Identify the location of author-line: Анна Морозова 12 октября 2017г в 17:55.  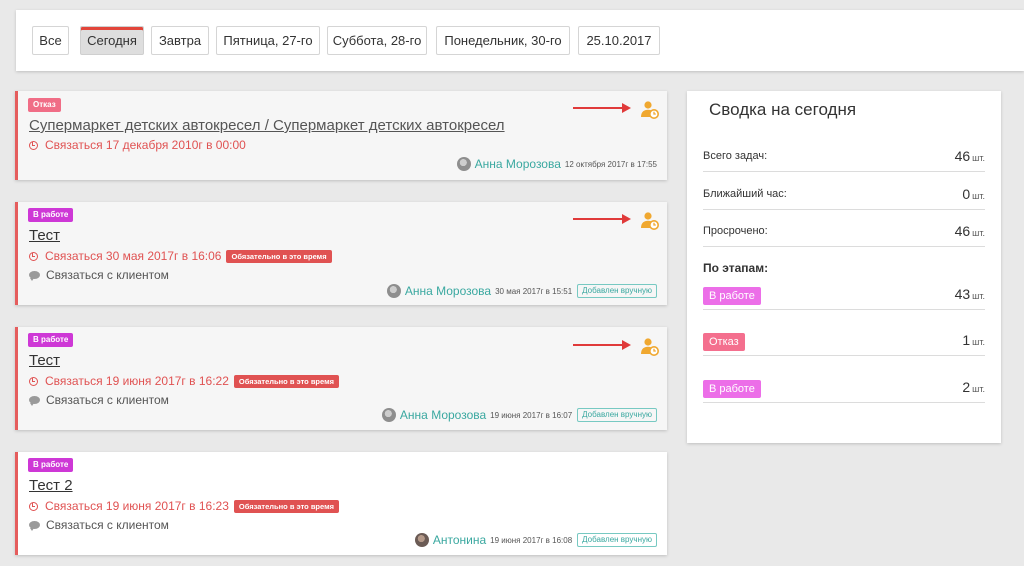
(556, 164).